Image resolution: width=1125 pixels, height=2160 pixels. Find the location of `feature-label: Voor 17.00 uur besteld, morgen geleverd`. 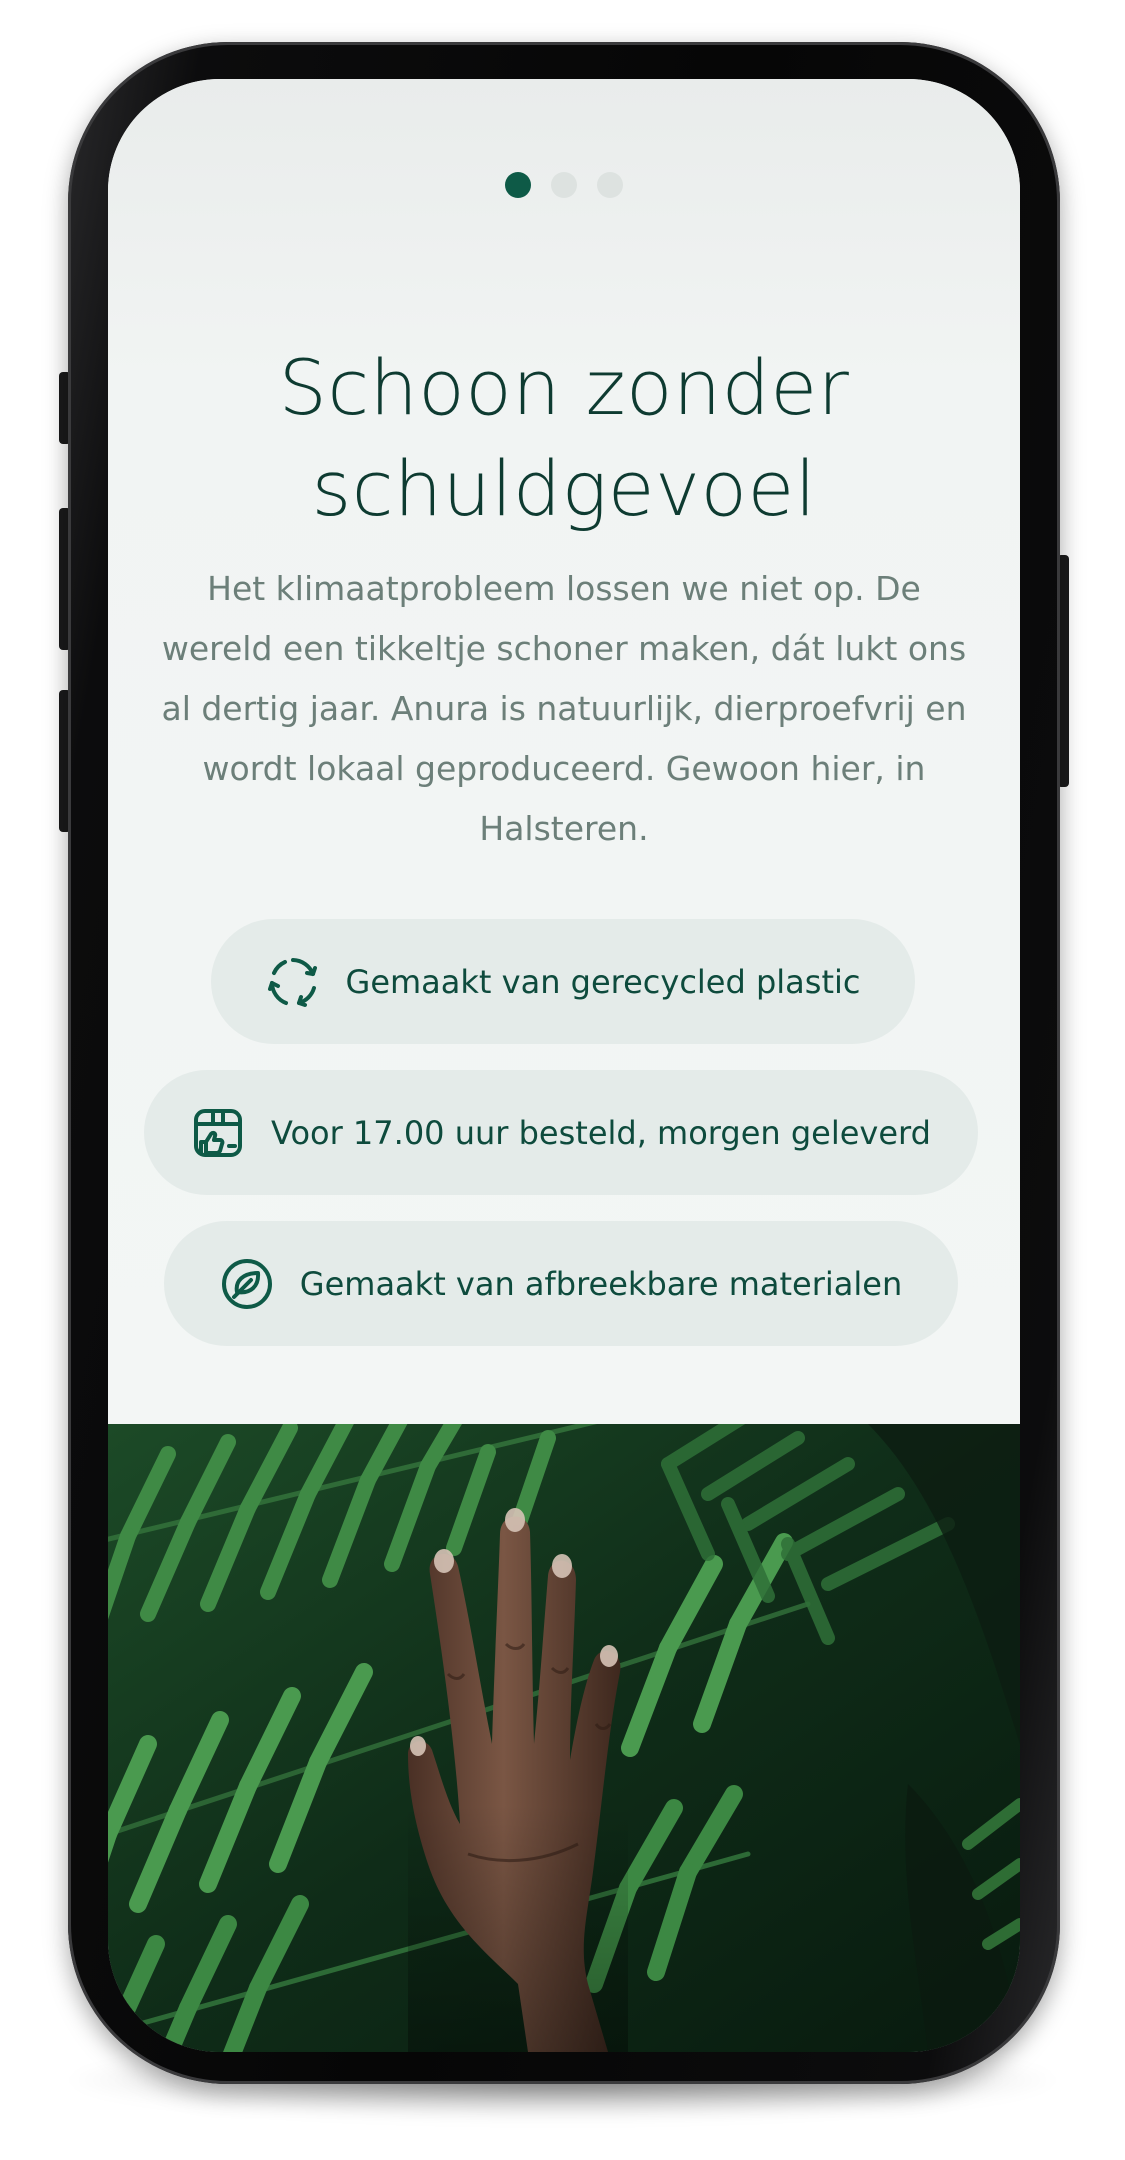

feature-label: Voor 17.00 uur besteld, morgen geleverd is located at coordinates (601, 1132).